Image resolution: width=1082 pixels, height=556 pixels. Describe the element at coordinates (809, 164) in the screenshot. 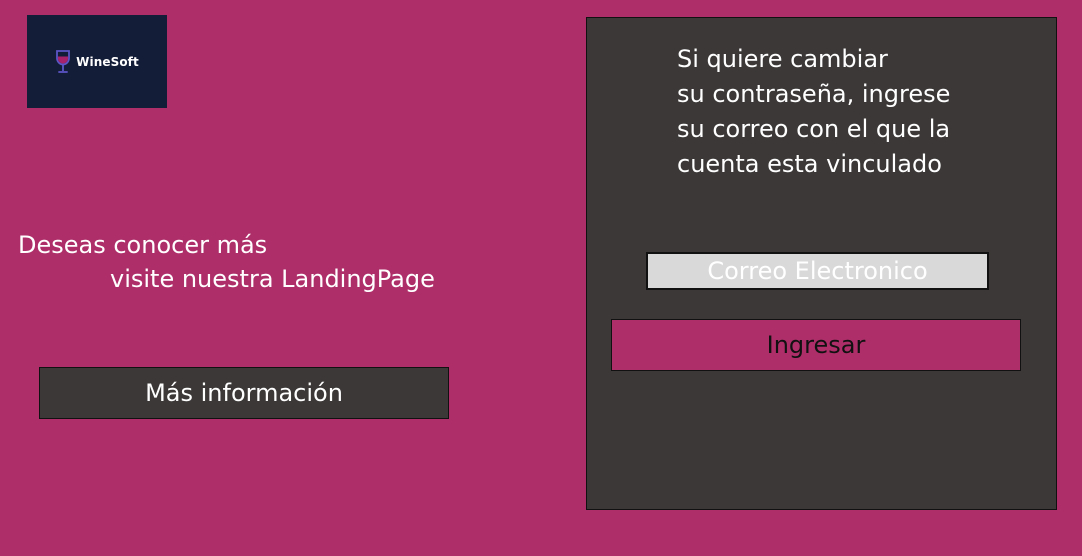

I see `reset-instructions-line: cuenta esta vinculado` at that location.